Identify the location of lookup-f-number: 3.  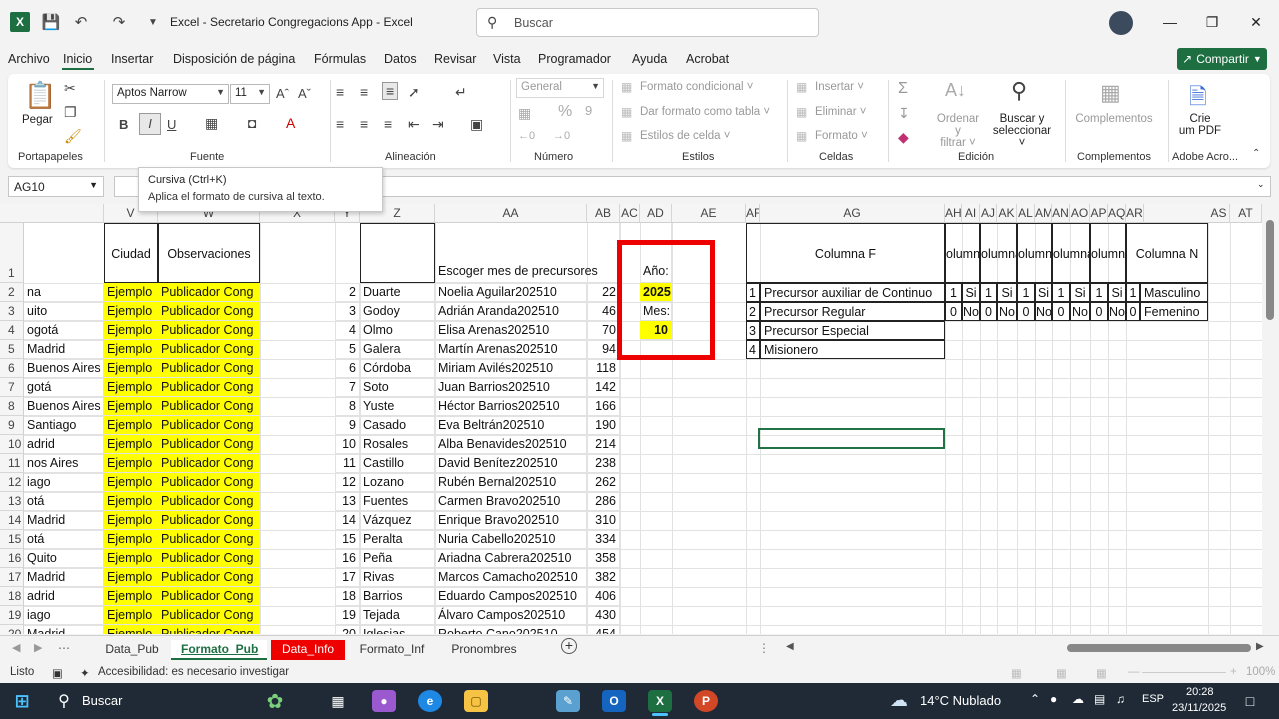
(753, 330).